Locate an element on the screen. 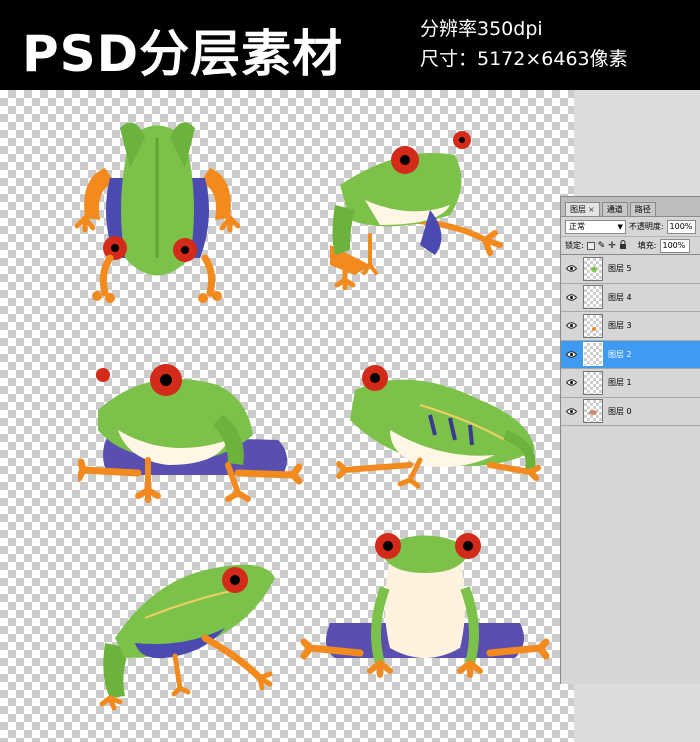  lock-all-icon is located at coordinates (623, 245).